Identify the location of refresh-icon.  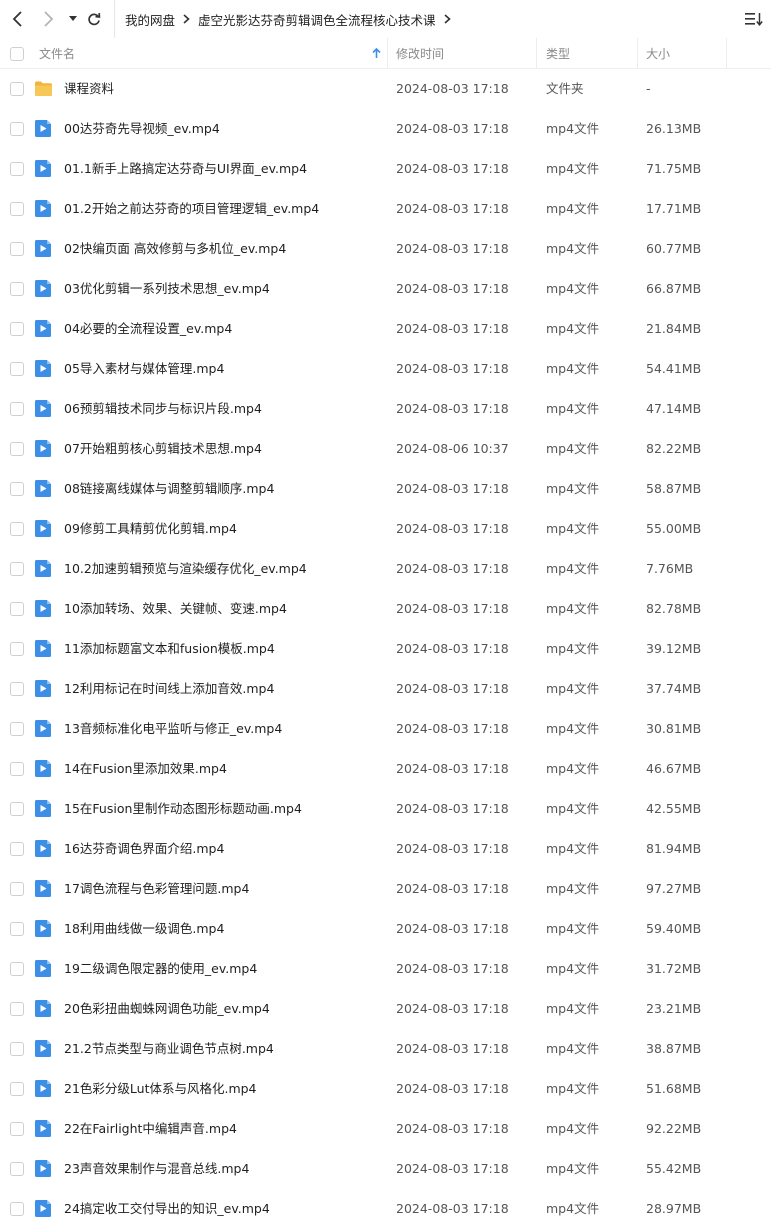
(94, 19).